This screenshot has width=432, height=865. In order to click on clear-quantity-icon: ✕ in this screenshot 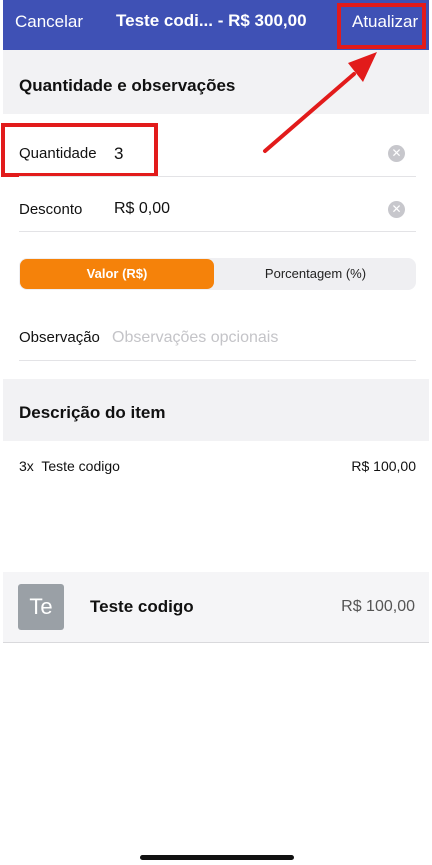, I will do `click(396, 153)`.